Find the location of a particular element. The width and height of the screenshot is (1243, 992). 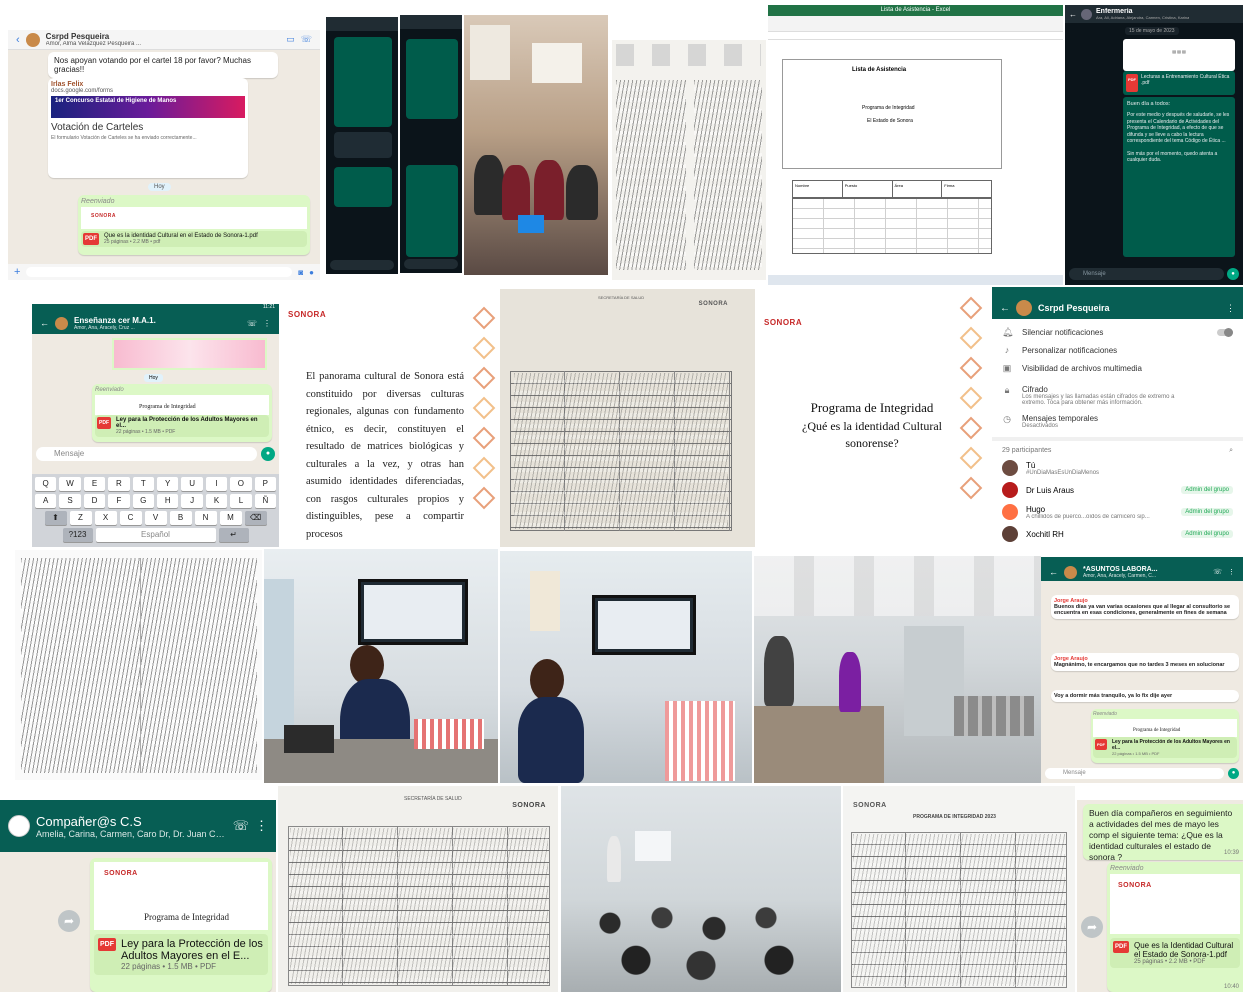

video-call-icon: ▭ is located at coordinates (290, 39).